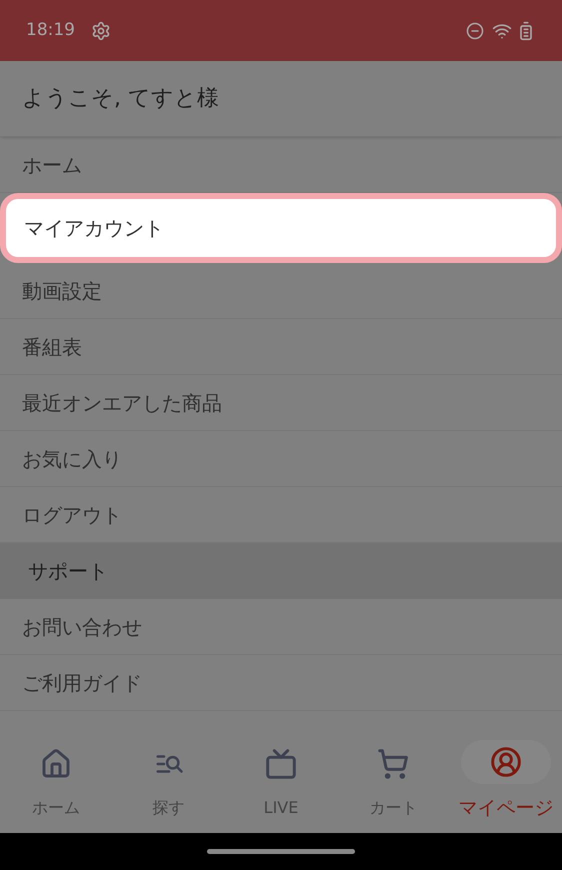 This screenshot has width=562, height=870. Describe the element at coordinates (506, 781) in the screenshot. I see `nav-tab: マイページ` at that location.